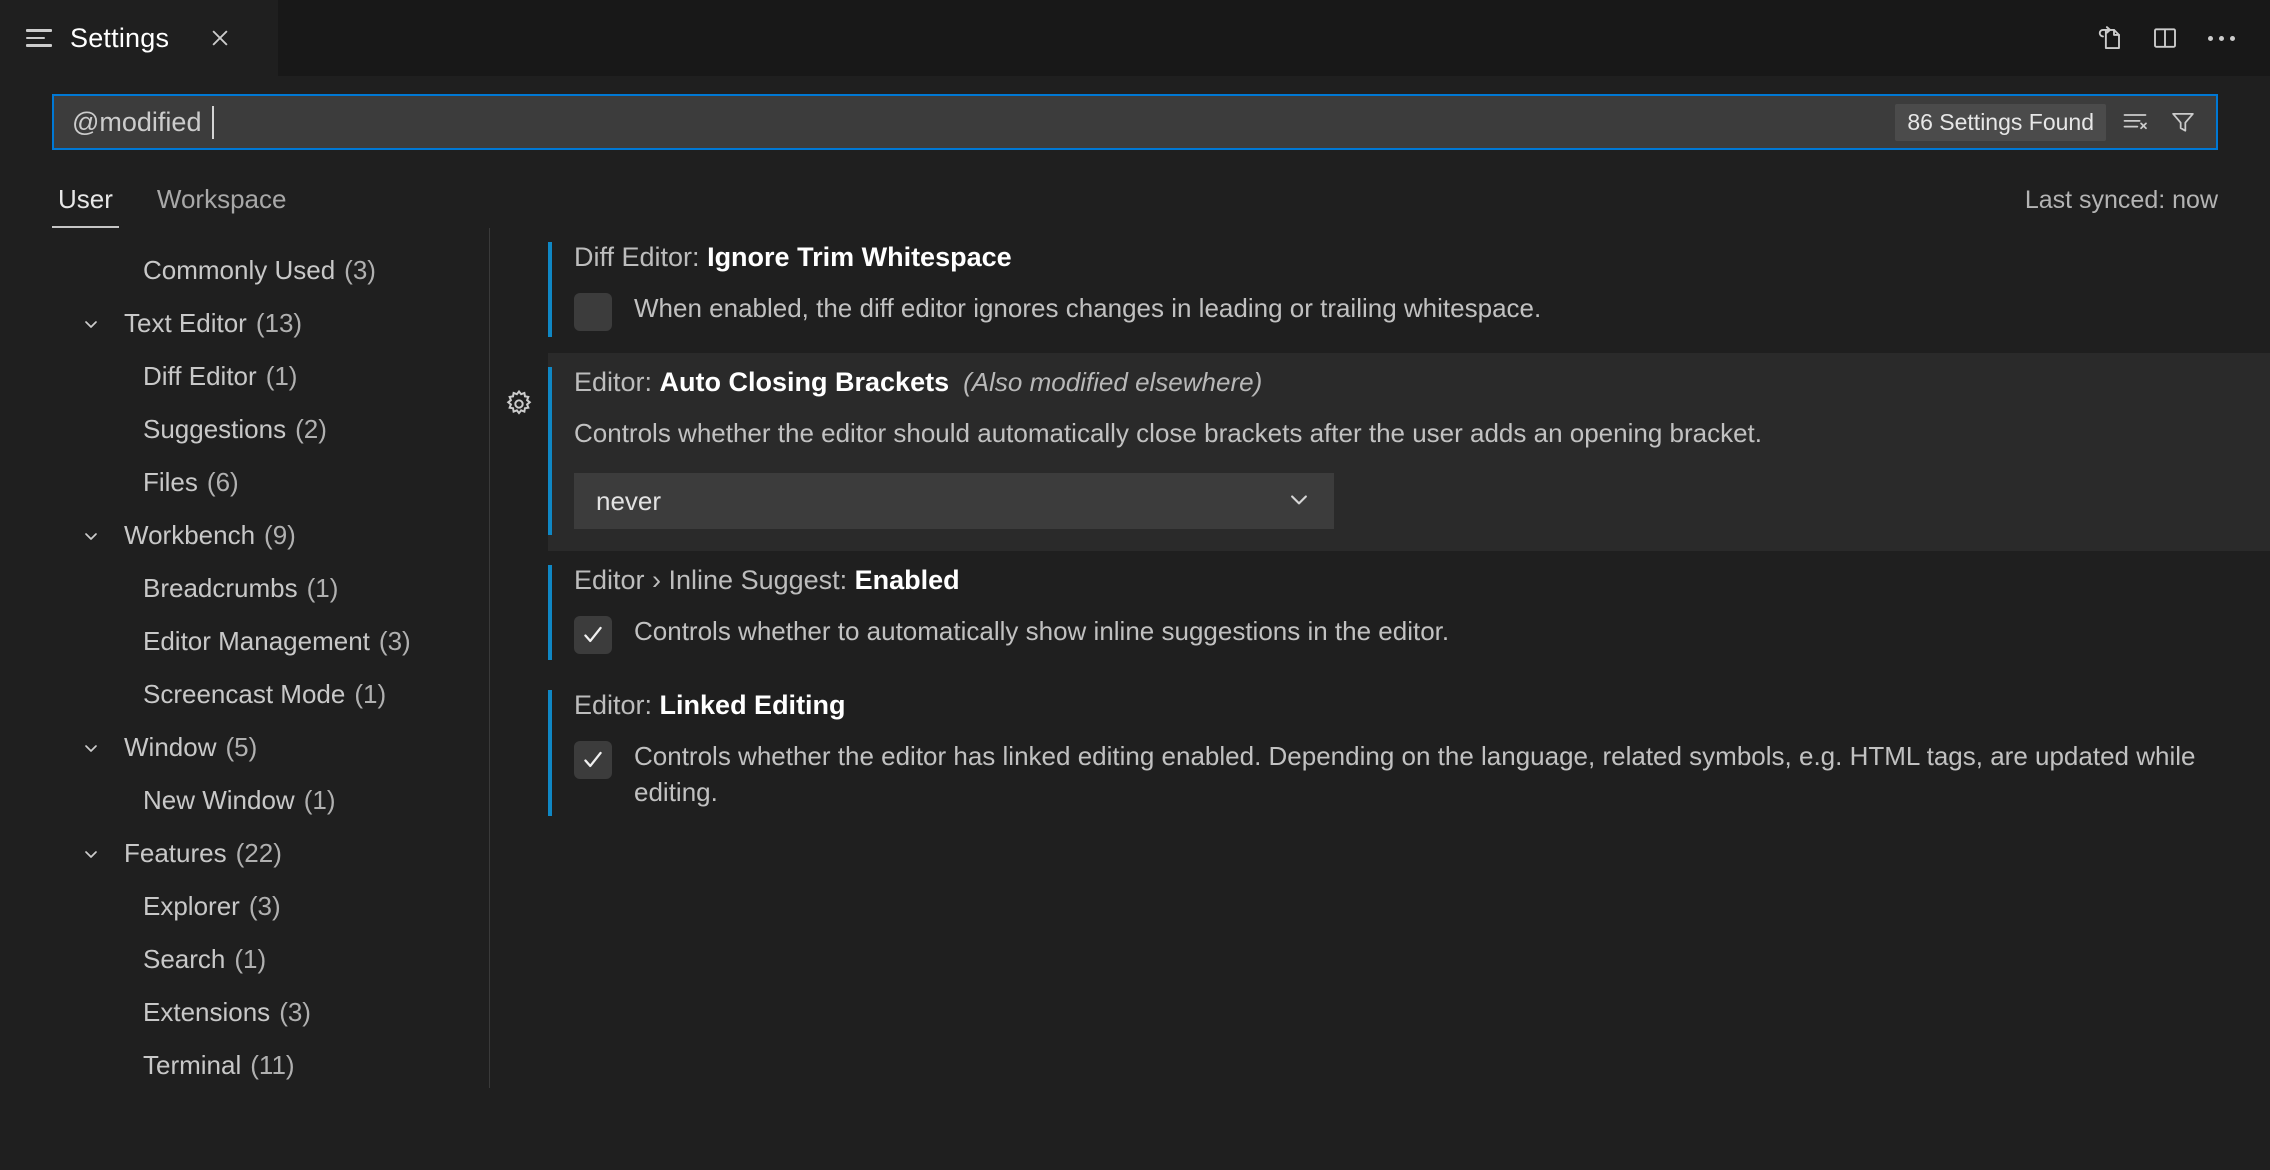  Describe the element at coordinates (2159, 122) in the screenshot. I see `search-action-icons` at that location.